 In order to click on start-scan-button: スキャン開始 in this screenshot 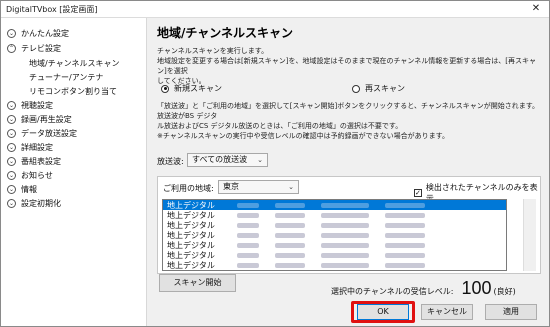, I will do `click(197, 283)`.